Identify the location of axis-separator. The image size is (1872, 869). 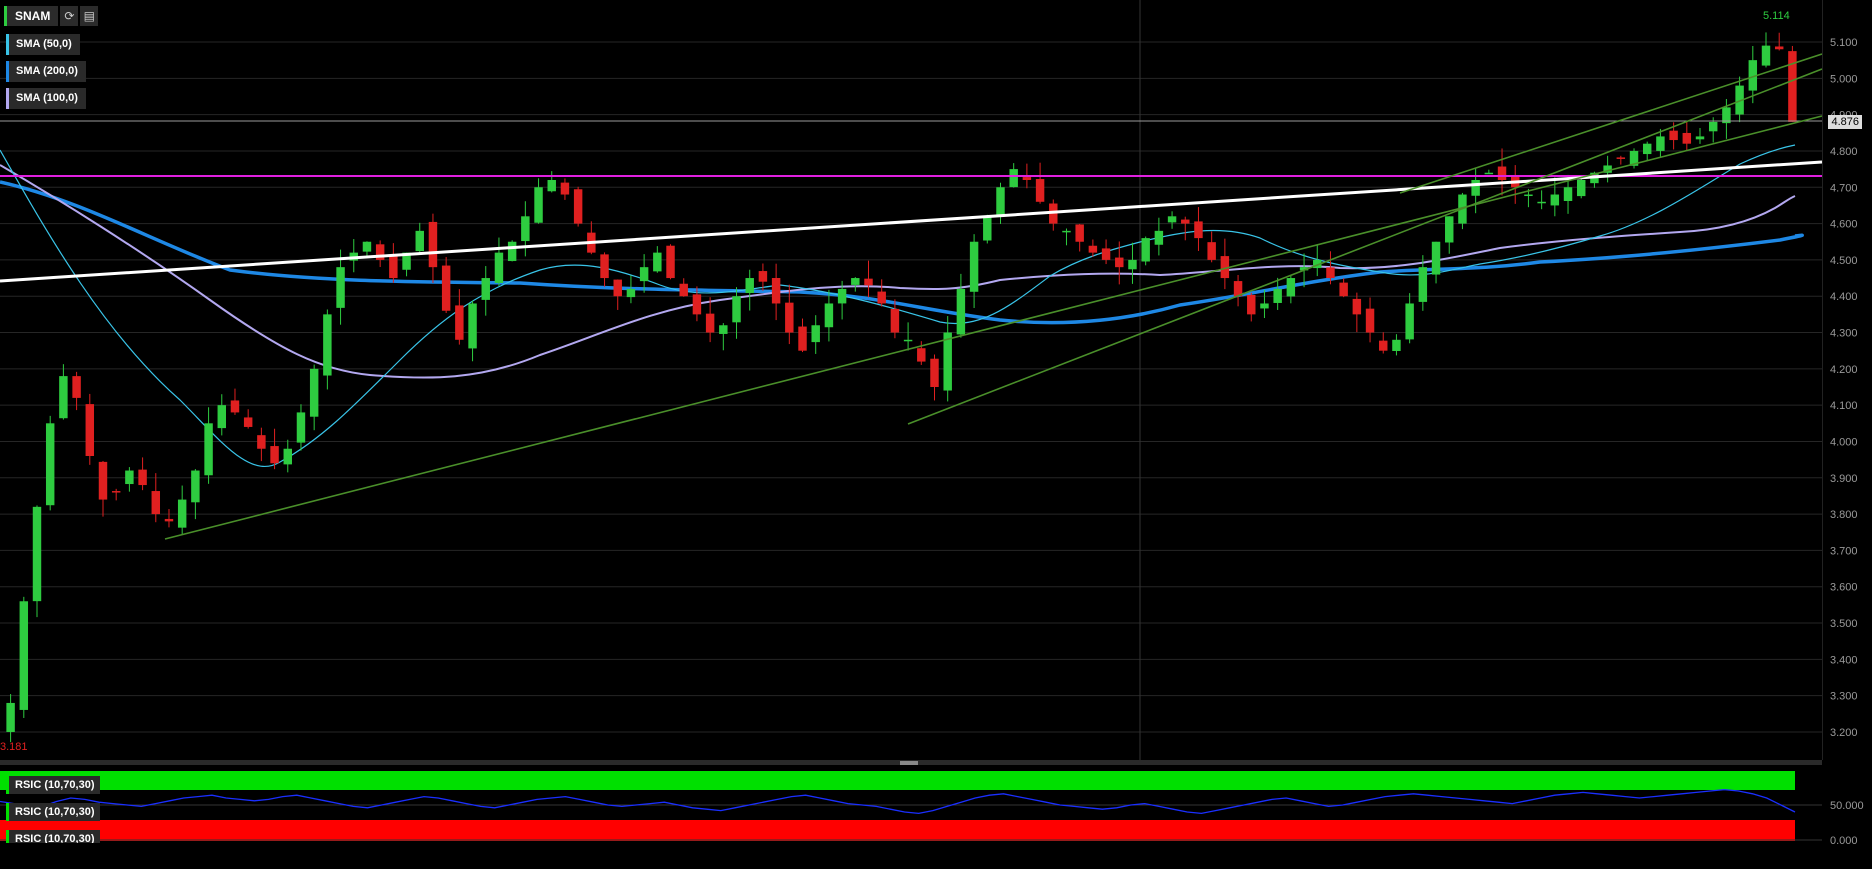
(1822, 380).